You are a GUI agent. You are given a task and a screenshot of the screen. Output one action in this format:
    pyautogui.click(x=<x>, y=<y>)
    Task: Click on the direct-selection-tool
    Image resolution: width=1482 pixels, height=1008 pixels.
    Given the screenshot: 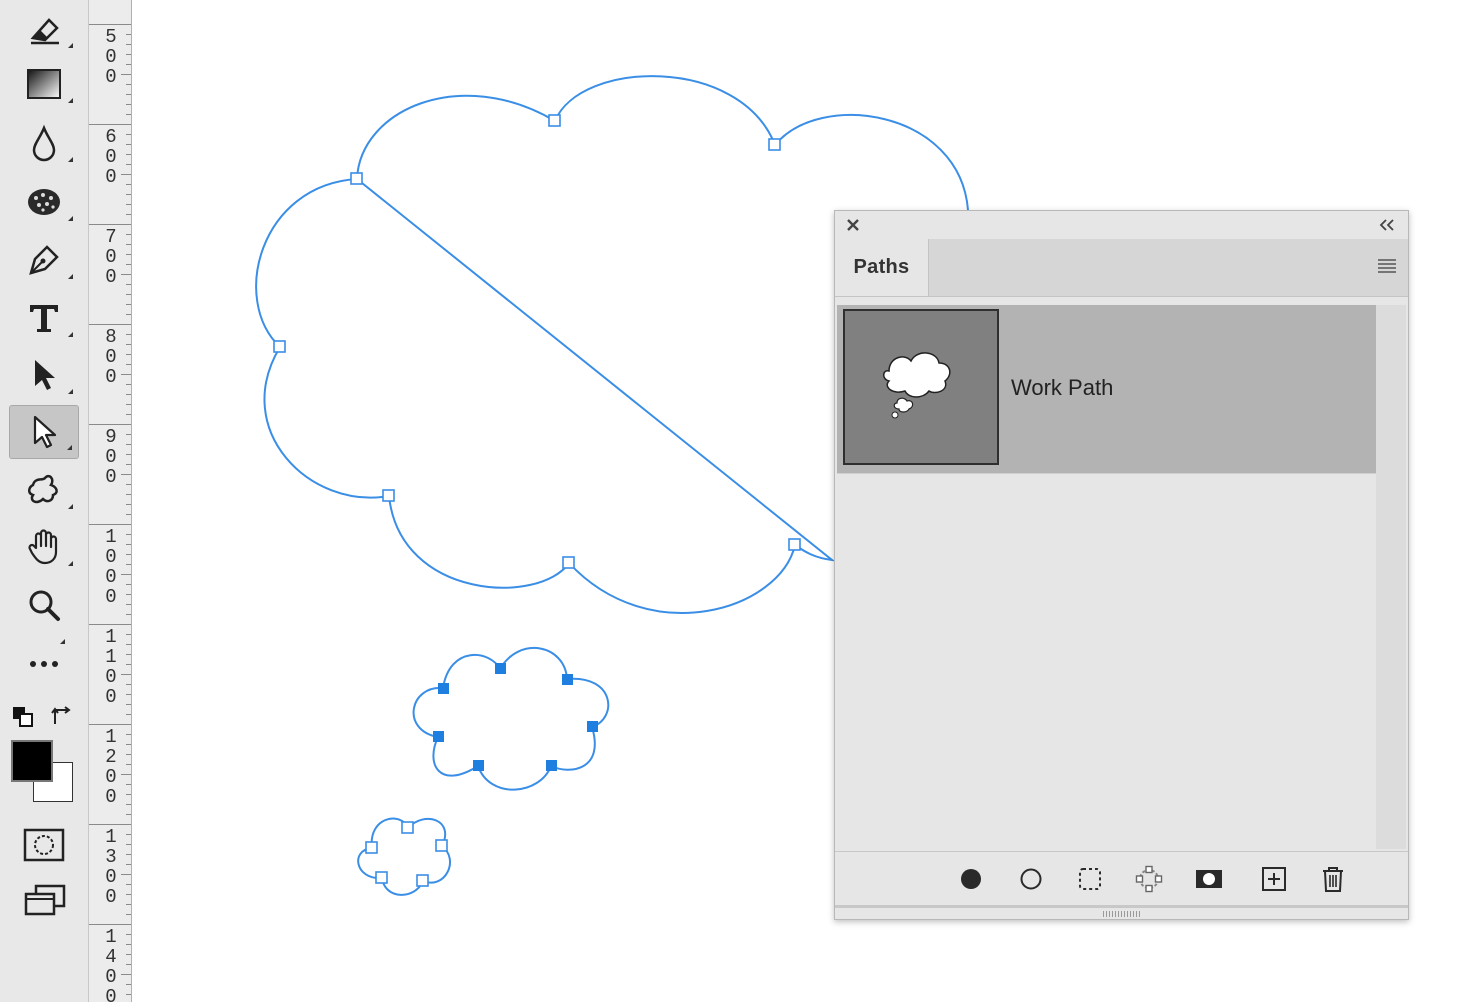 What is the action you would take?
    pyautogui.click(x=44, y=432)
    